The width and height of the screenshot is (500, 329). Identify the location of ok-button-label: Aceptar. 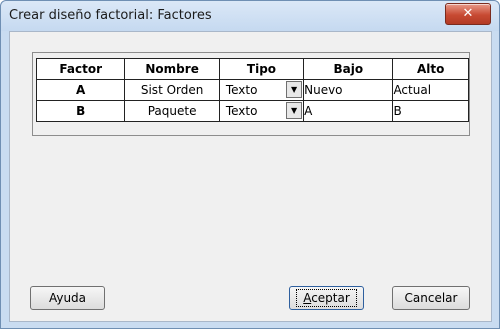
(326, 298).